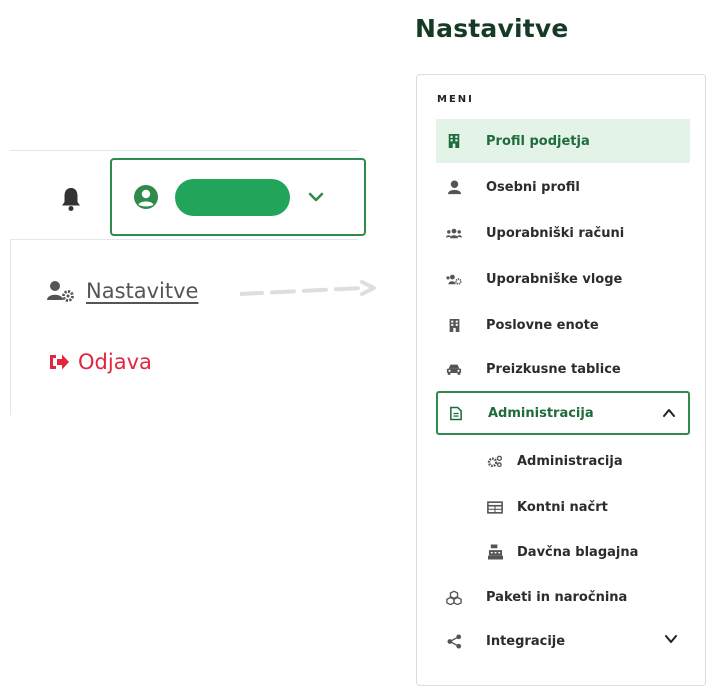  I want to click on document-icon, so click(456, 413).